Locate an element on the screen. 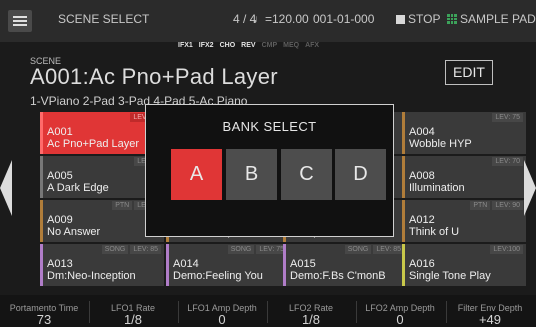 This screenshot has height=327, width=536. scene-tag: LEV: 75 is located at coordinates (507, 117).